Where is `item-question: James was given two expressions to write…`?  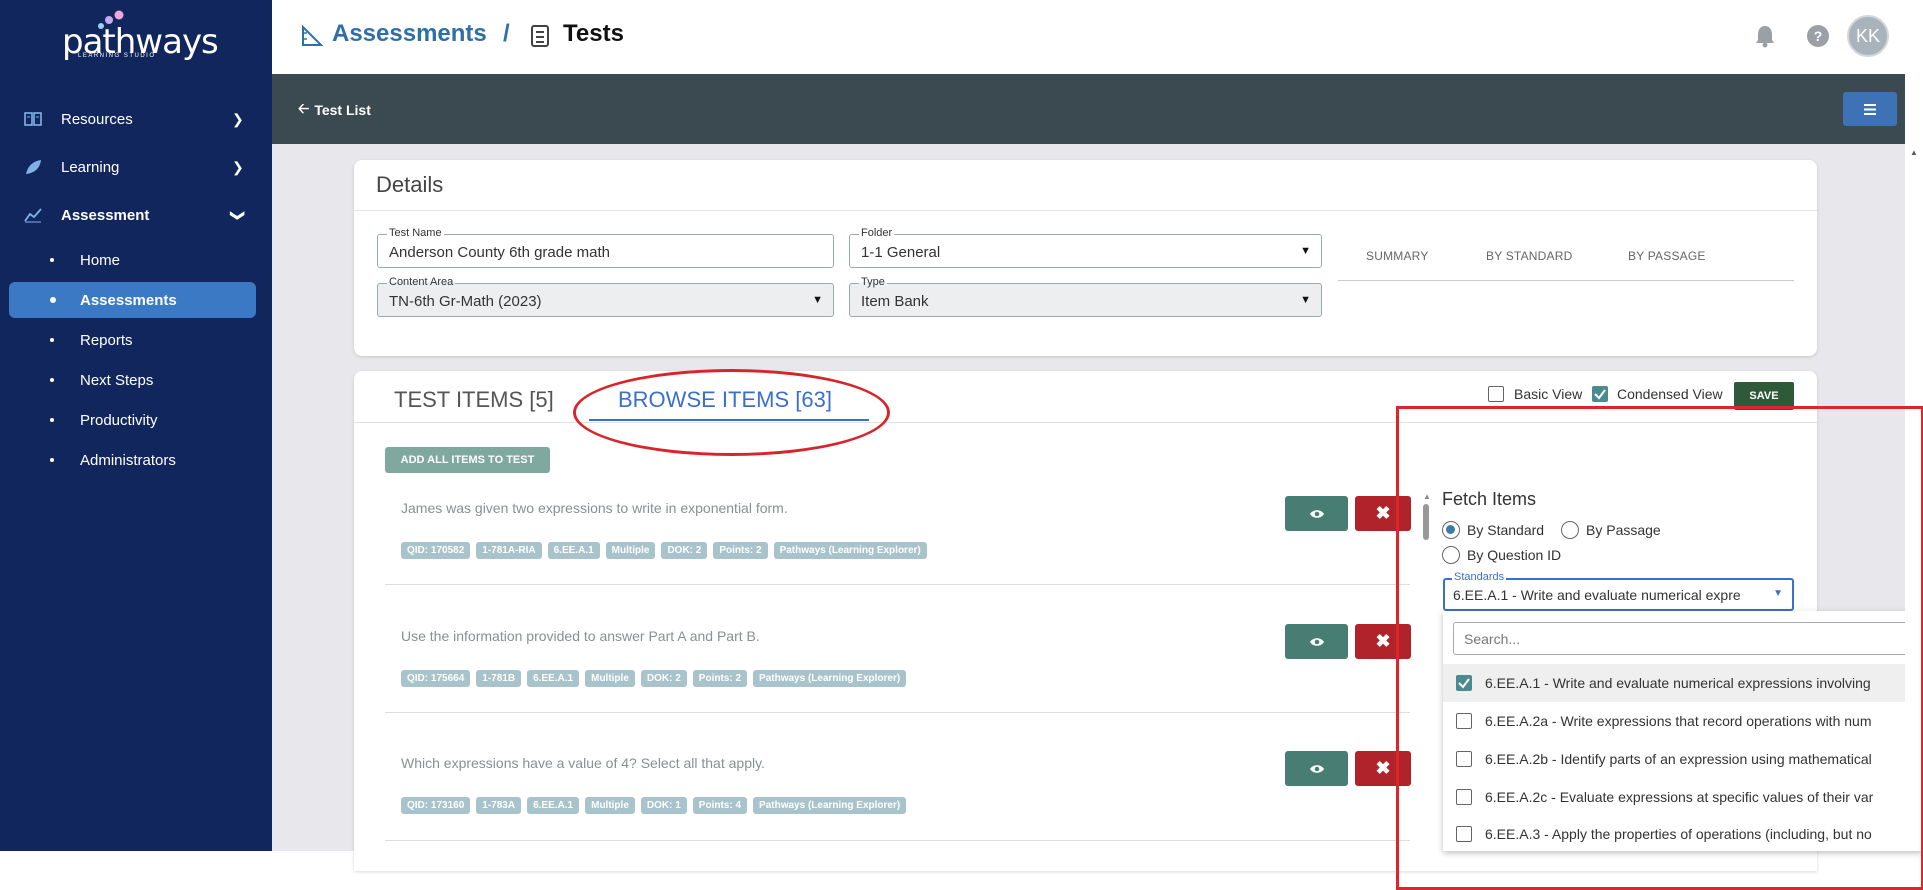 item-question: James was given two expressions to write… is located at coordinates (594, 508).